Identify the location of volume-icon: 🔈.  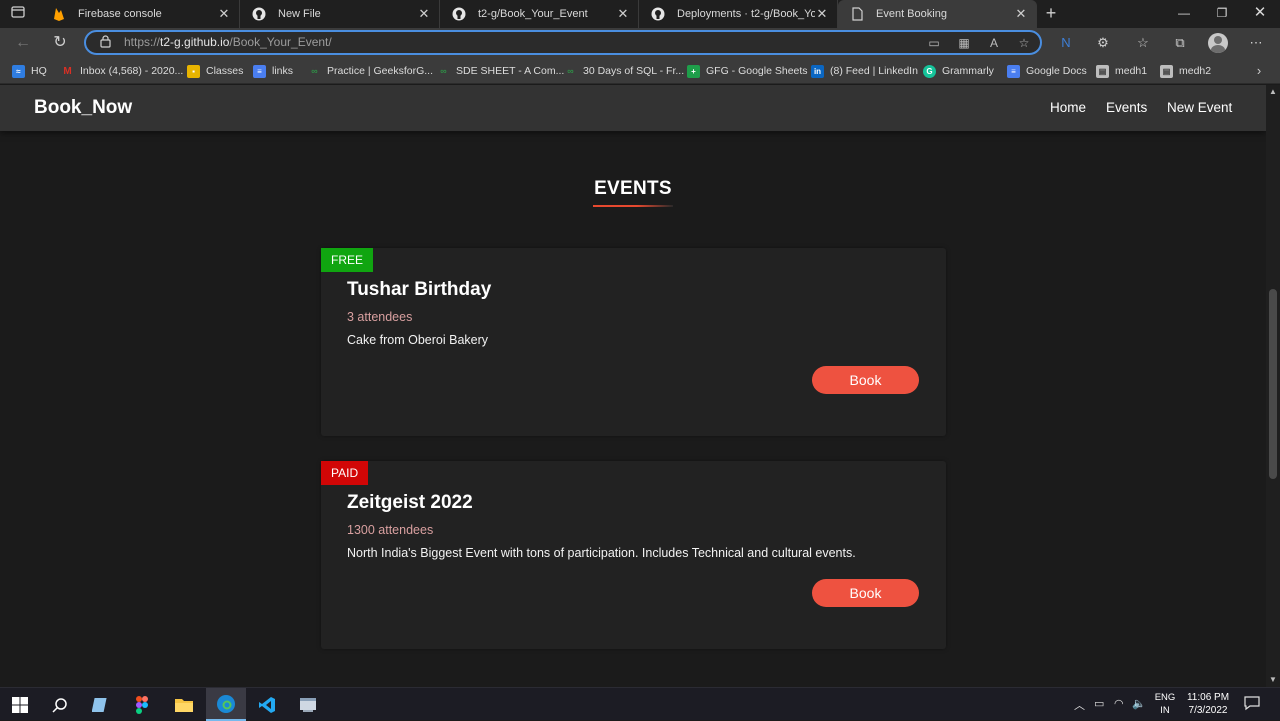
(1139, 703).